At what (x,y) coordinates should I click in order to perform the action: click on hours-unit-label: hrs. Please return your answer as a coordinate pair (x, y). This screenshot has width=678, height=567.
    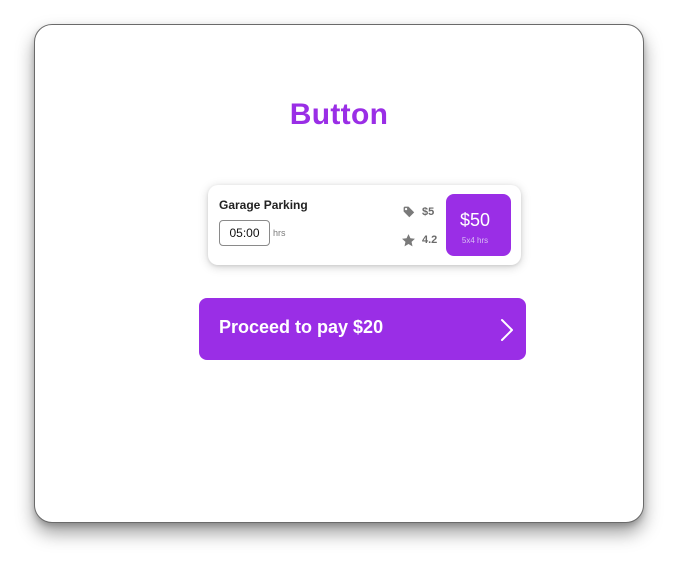
    Looking at the image, I should click on (279, 233).